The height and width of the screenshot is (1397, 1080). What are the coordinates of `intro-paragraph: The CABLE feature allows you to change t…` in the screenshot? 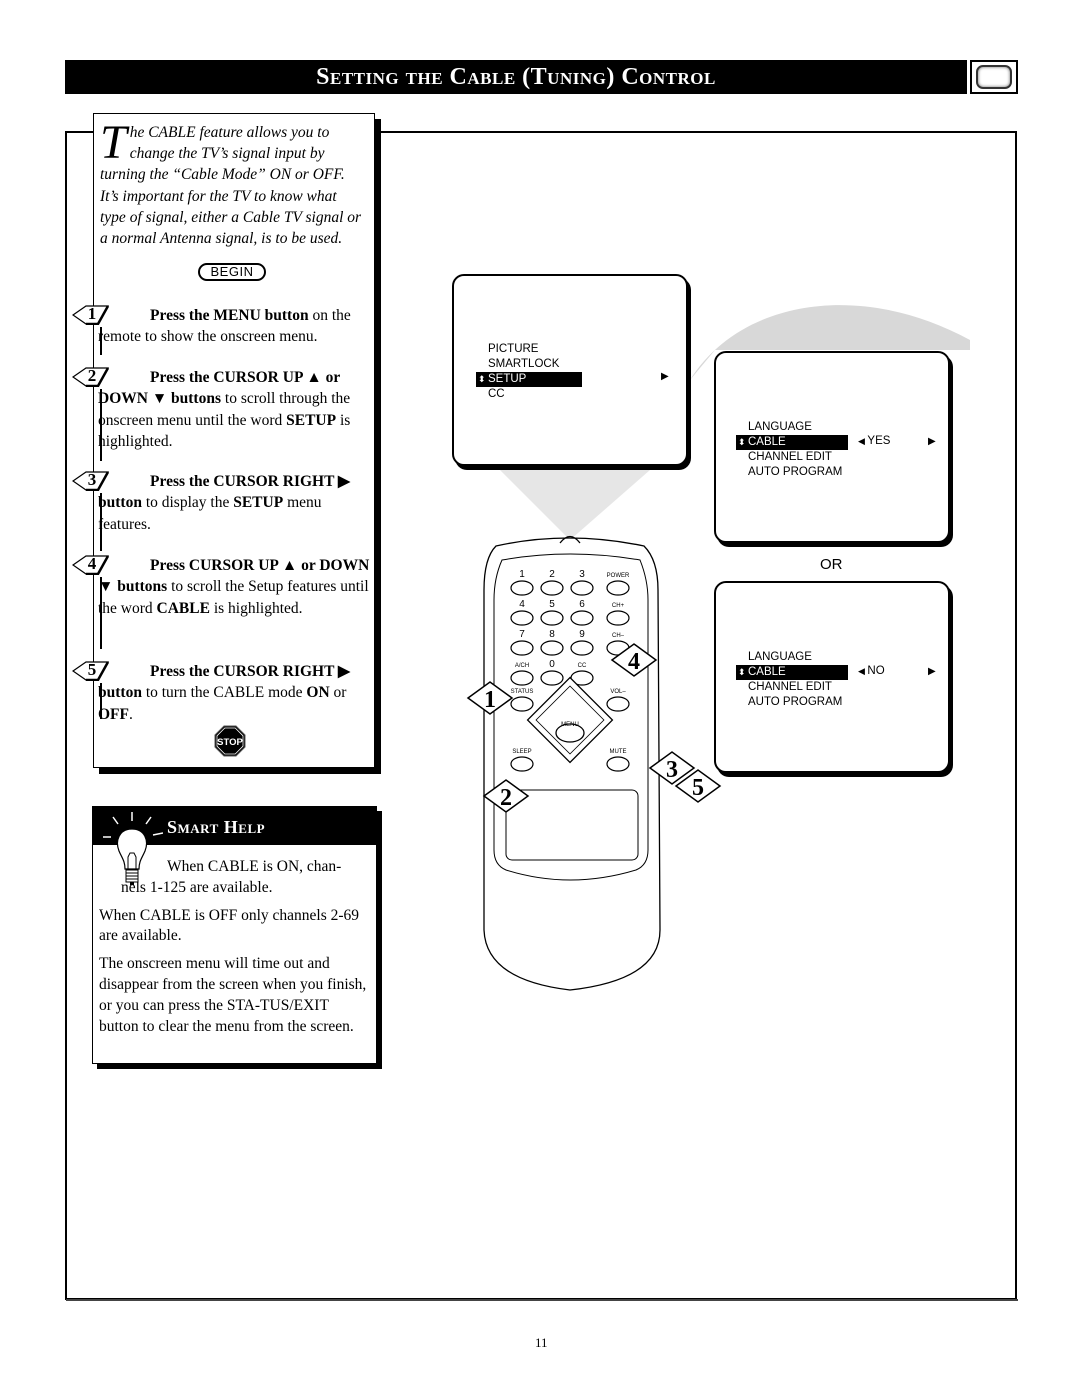 It's located at (232, 182).